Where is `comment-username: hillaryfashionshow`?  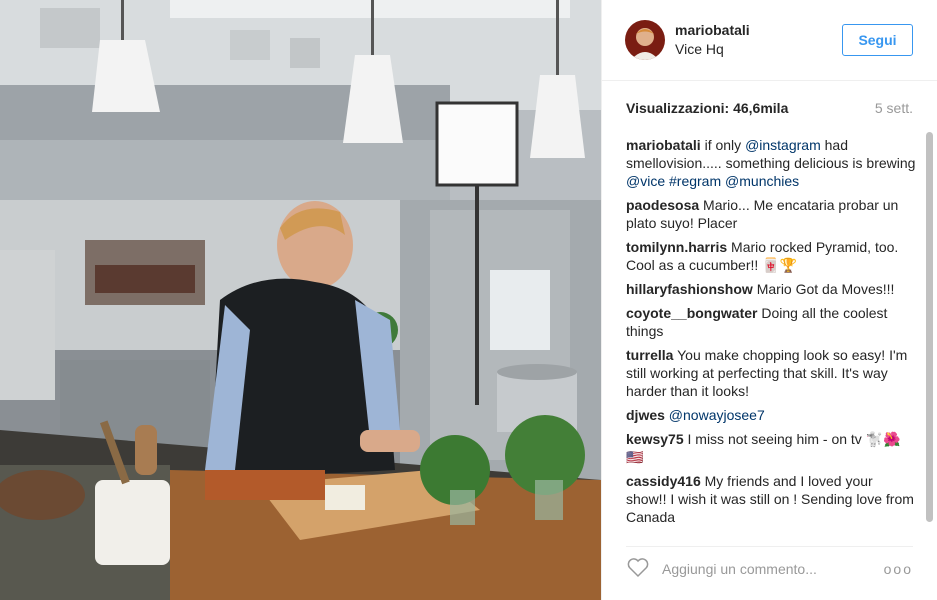 comment-username: hillaryfashionshow is located at coordinates (689, 289).